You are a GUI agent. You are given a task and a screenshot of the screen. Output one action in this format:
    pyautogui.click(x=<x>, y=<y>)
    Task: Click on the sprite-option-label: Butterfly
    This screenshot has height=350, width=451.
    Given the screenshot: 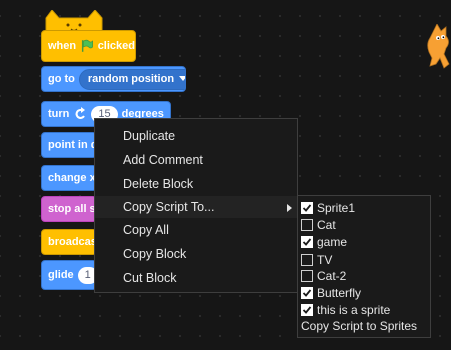 What is the action you would take?
    pyautogui.click(x=339, y=293)
    